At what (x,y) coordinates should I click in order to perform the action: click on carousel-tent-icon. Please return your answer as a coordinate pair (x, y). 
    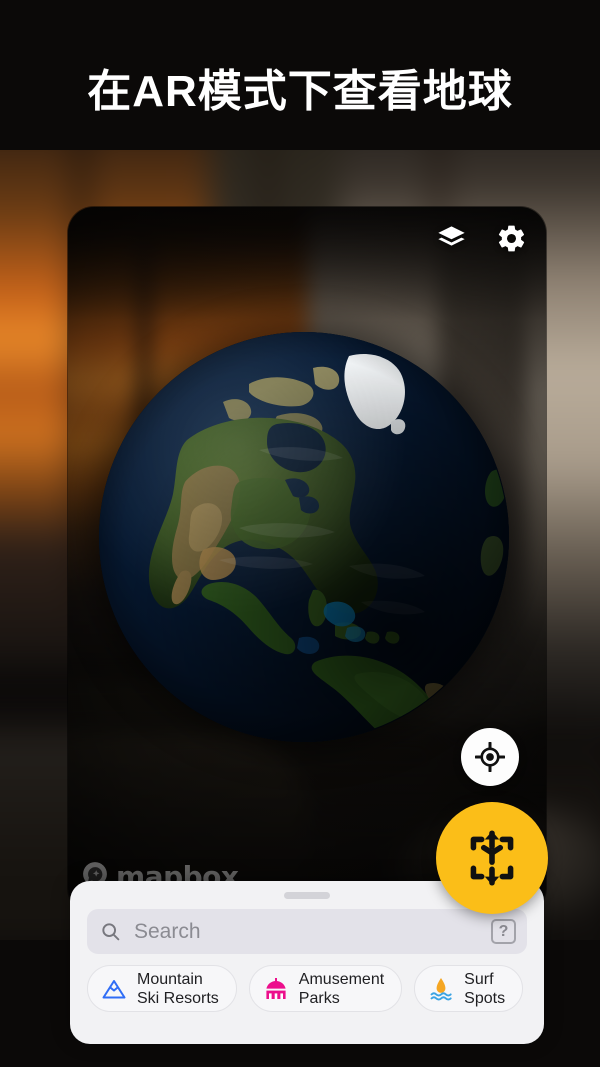
    Looking at the image, I should click on (276, 989).